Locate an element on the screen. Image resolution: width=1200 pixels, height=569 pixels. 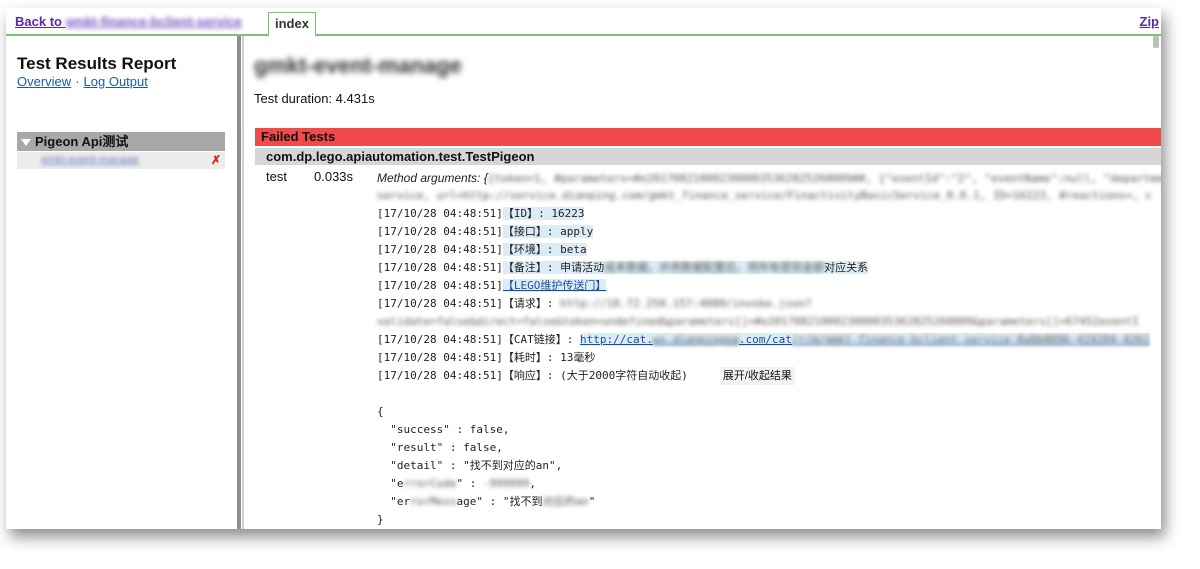
json-open: { is located at coordinates (380, 411).